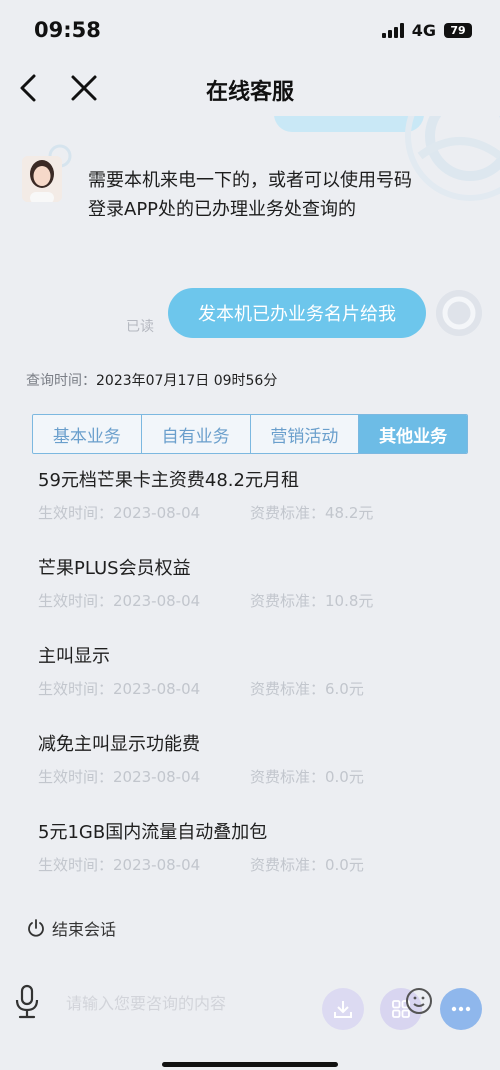 The image size is (500, 1070). I want to click on emoji-icon, so click(419, 1001).